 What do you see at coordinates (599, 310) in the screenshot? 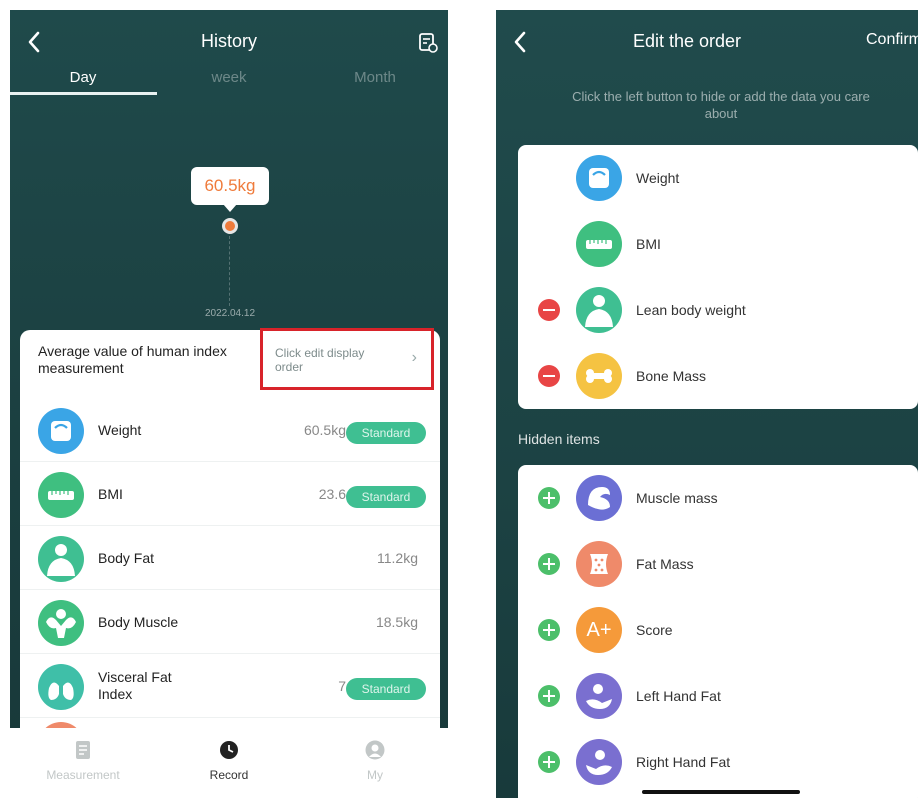
I see `body-icon` at bounding box center [599, 310].